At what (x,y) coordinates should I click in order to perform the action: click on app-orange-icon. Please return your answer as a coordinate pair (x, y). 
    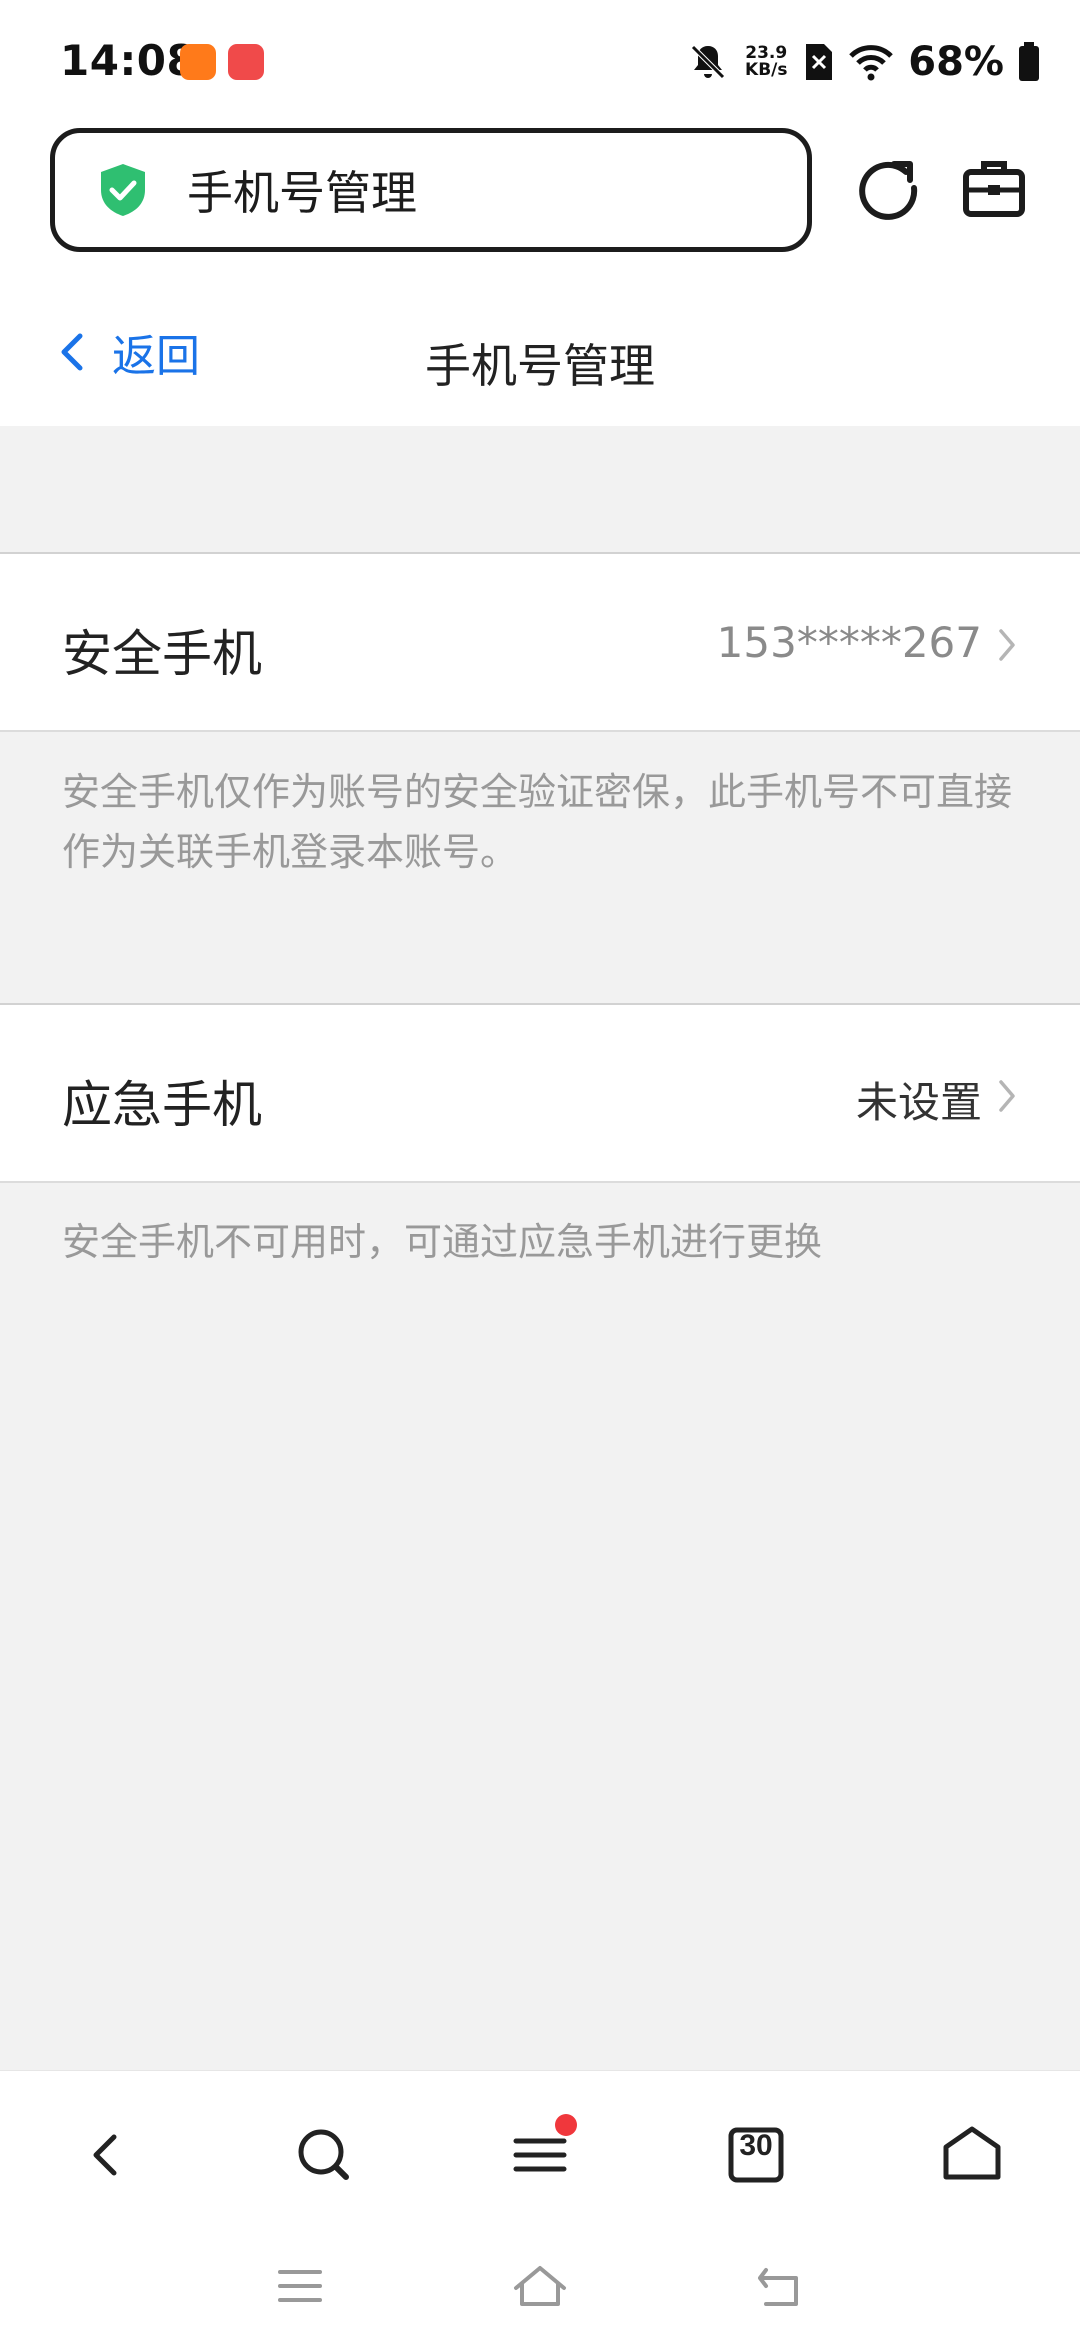
    Looking at the image, I should click on (198, 62).